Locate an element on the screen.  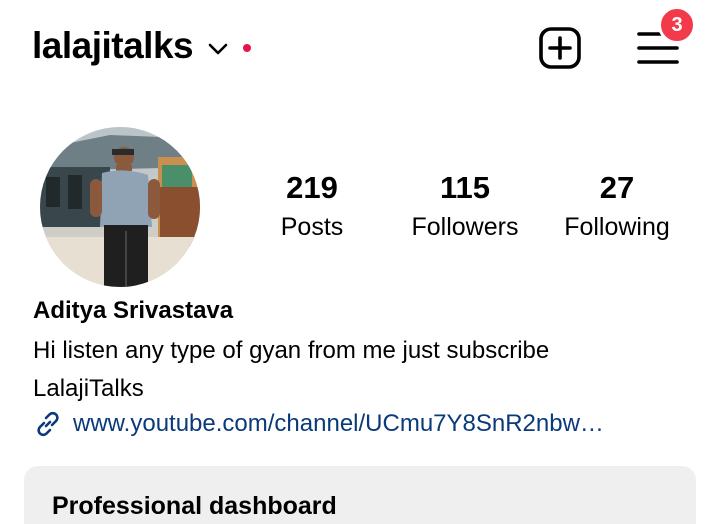
notification-badge: 3 is located at coordinates (677, 25).